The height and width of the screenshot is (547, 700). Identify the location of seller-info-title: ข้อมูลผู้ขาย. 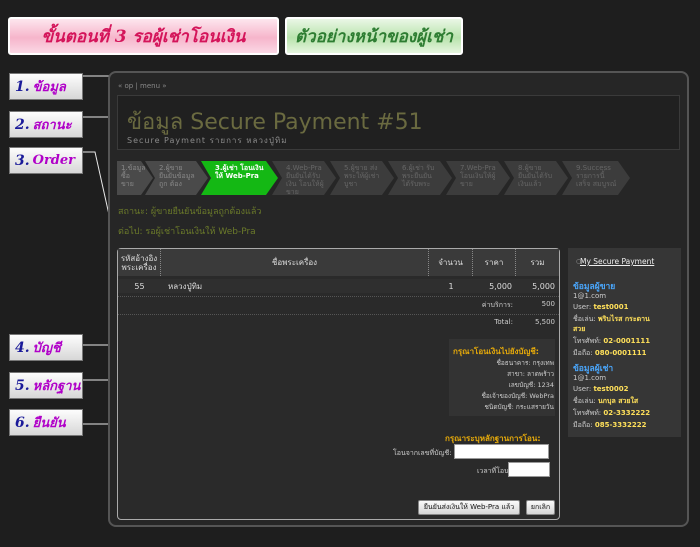
(594, 287).